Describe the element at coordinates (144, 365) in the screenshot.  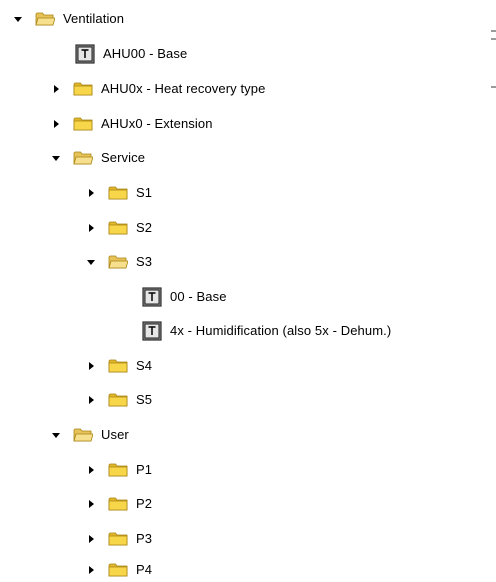
I see `tree-node-label: S4` at that location.